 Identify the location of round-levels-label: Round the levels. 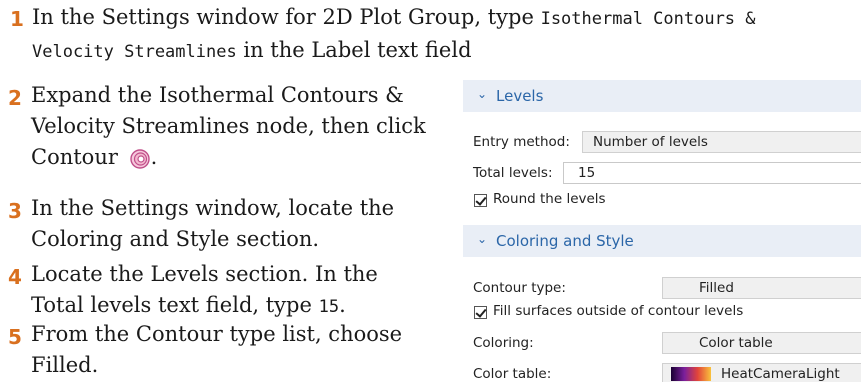
(549, 199).